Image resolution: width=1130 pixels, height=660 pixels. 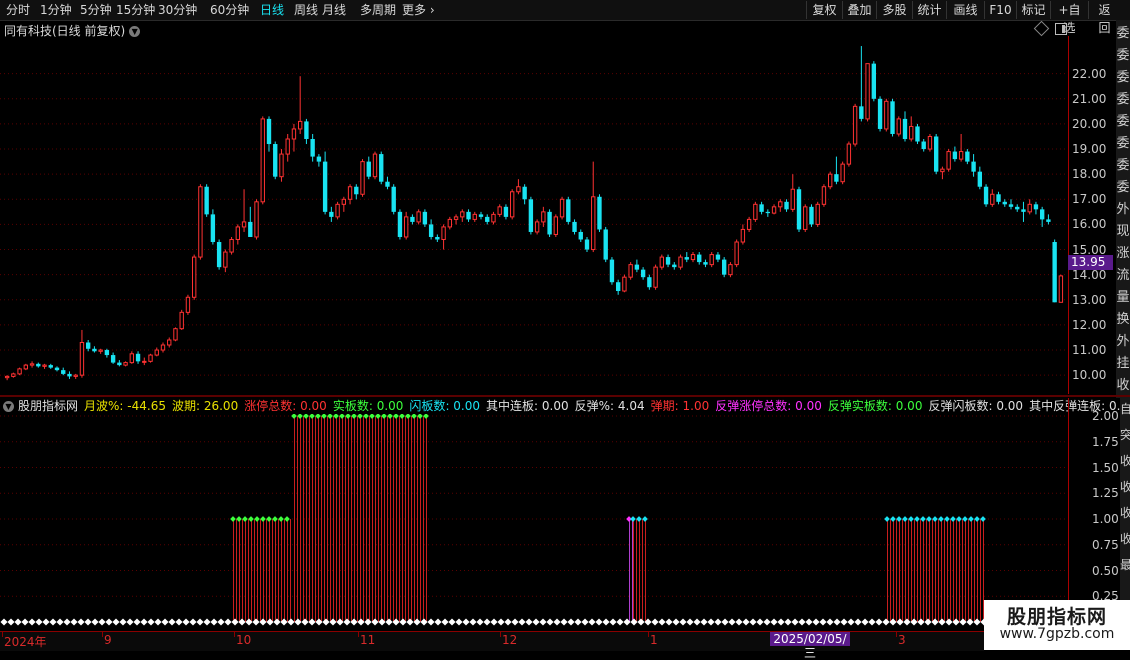 I want to click on side-strip-char: 突, so click(x=1125, y=435).